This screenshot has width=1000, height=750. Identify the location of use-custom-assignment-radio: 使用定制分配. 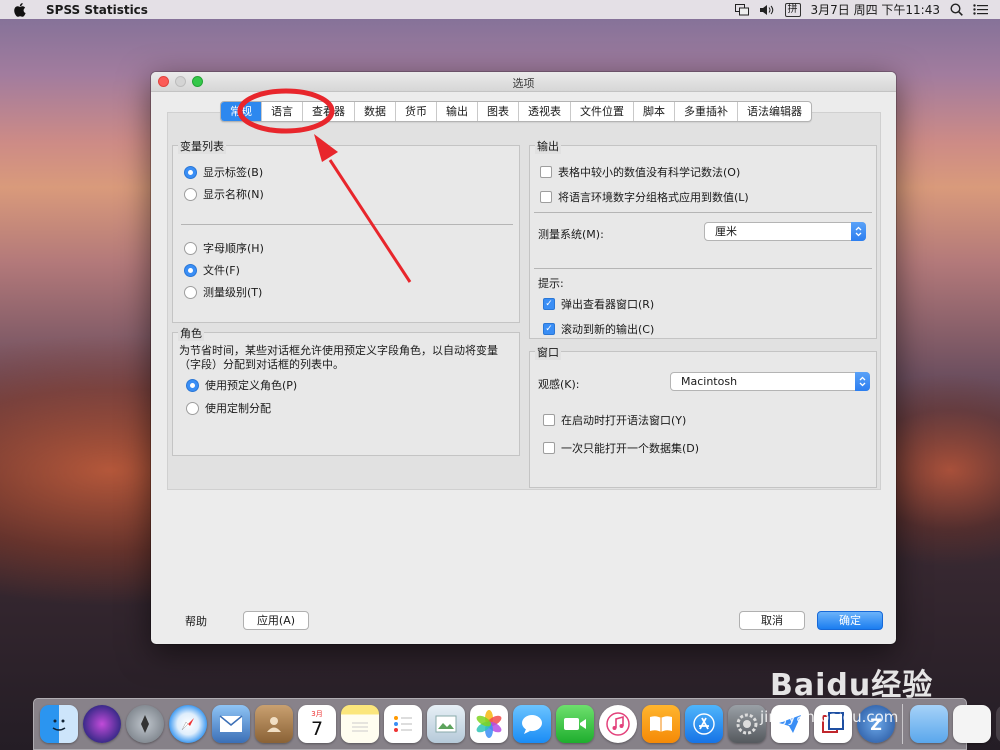
(228, 408).